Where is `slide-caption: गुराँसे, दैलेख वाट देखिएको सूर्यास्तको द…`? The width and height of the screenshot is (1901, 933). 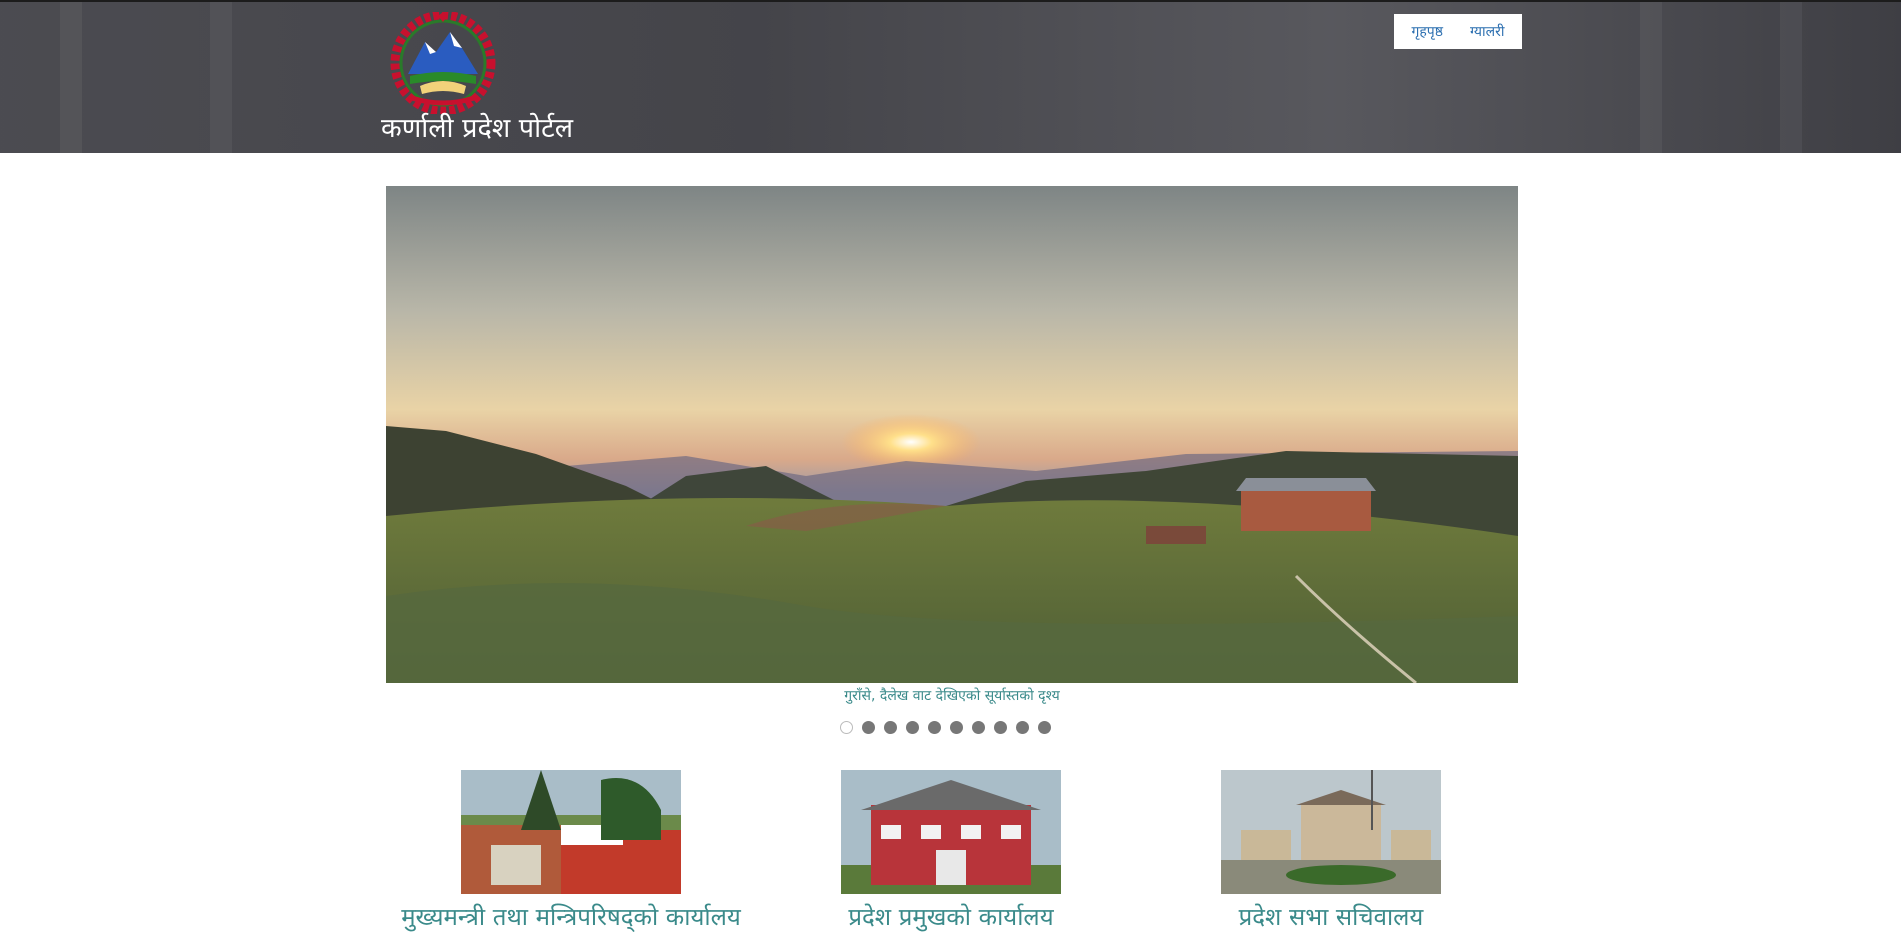 slide-caption: गुराँसे, दैलेख वाट देखिएको सूर्यास्तको द… is located at coordinates (952, 696).